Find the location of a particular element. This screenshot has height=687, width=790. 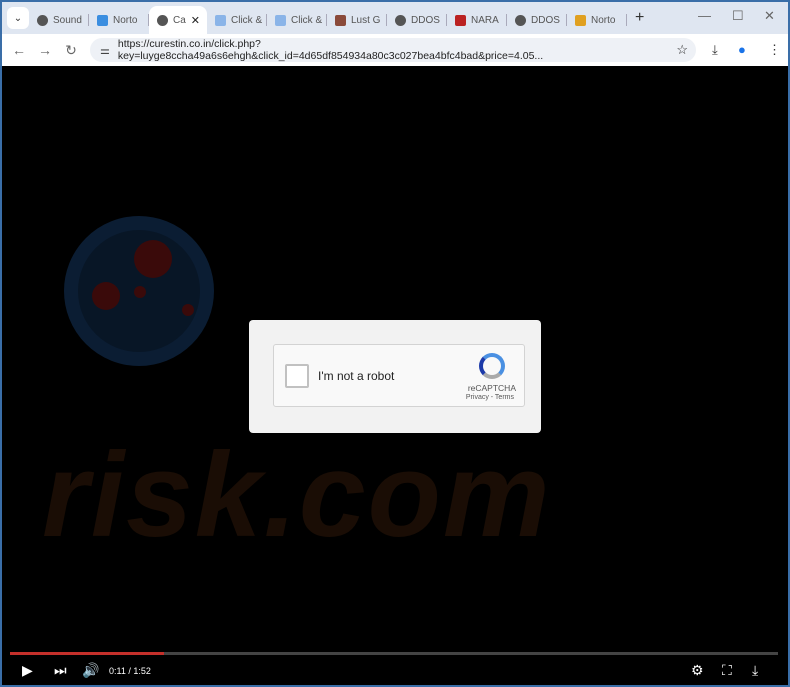

recaptcha-links: Privacy - Terms is located at coordinates (490, 397).